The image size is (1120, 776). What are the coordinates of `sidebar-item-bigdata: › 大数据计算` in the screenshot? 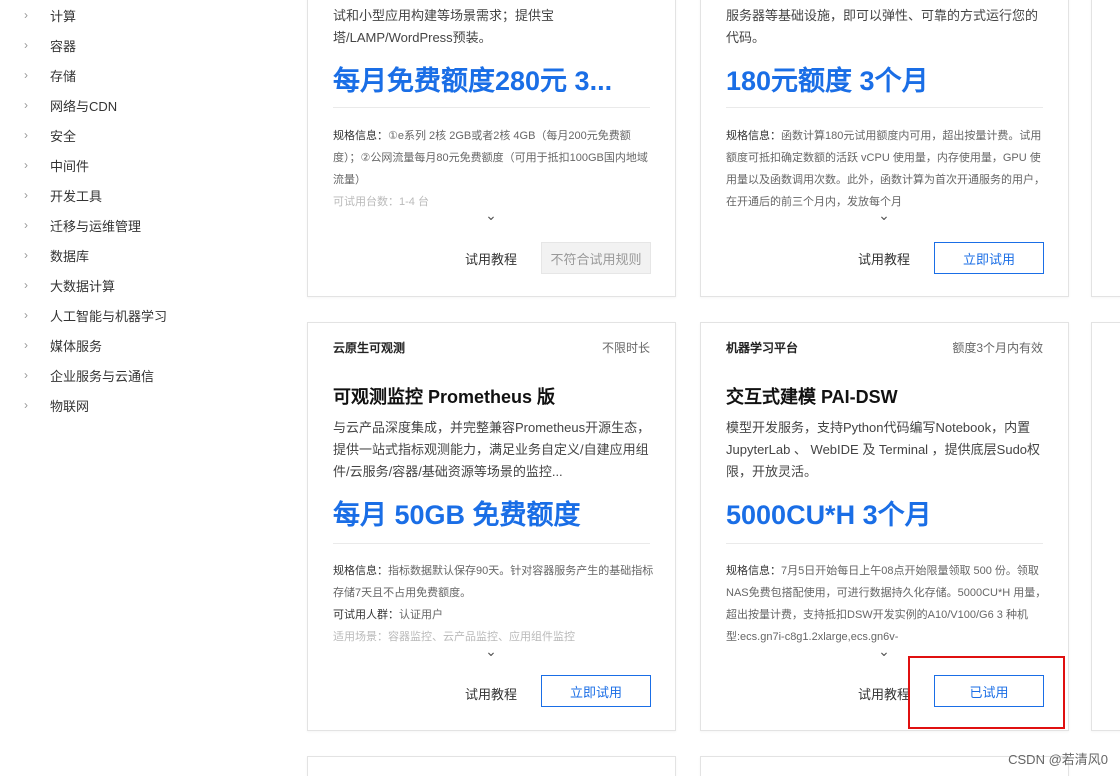 It's located at (69, 285).